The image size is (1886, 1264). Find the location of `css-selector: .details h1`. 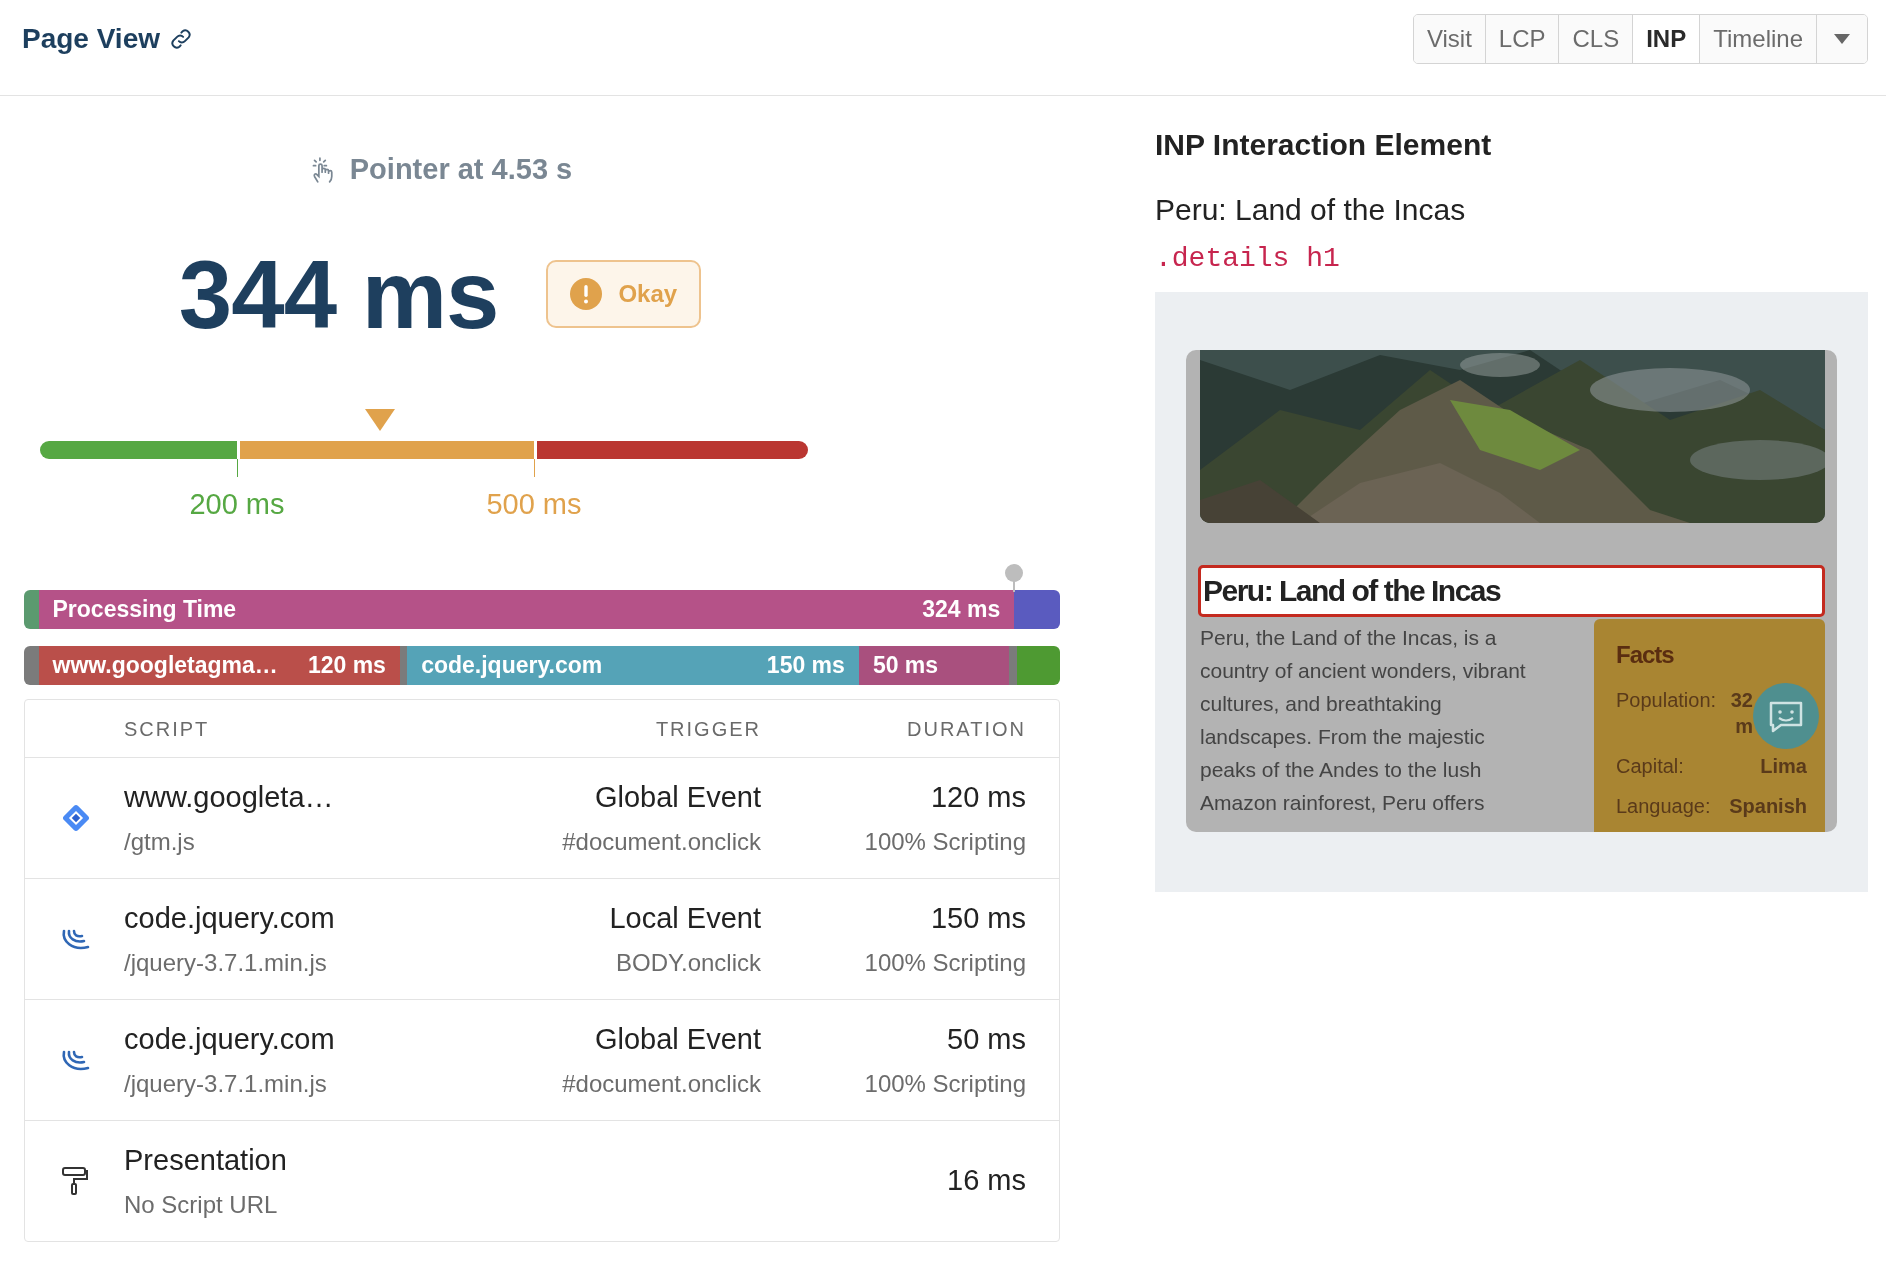

css-selector: .details h1 is located at coordinates (1248, 259).